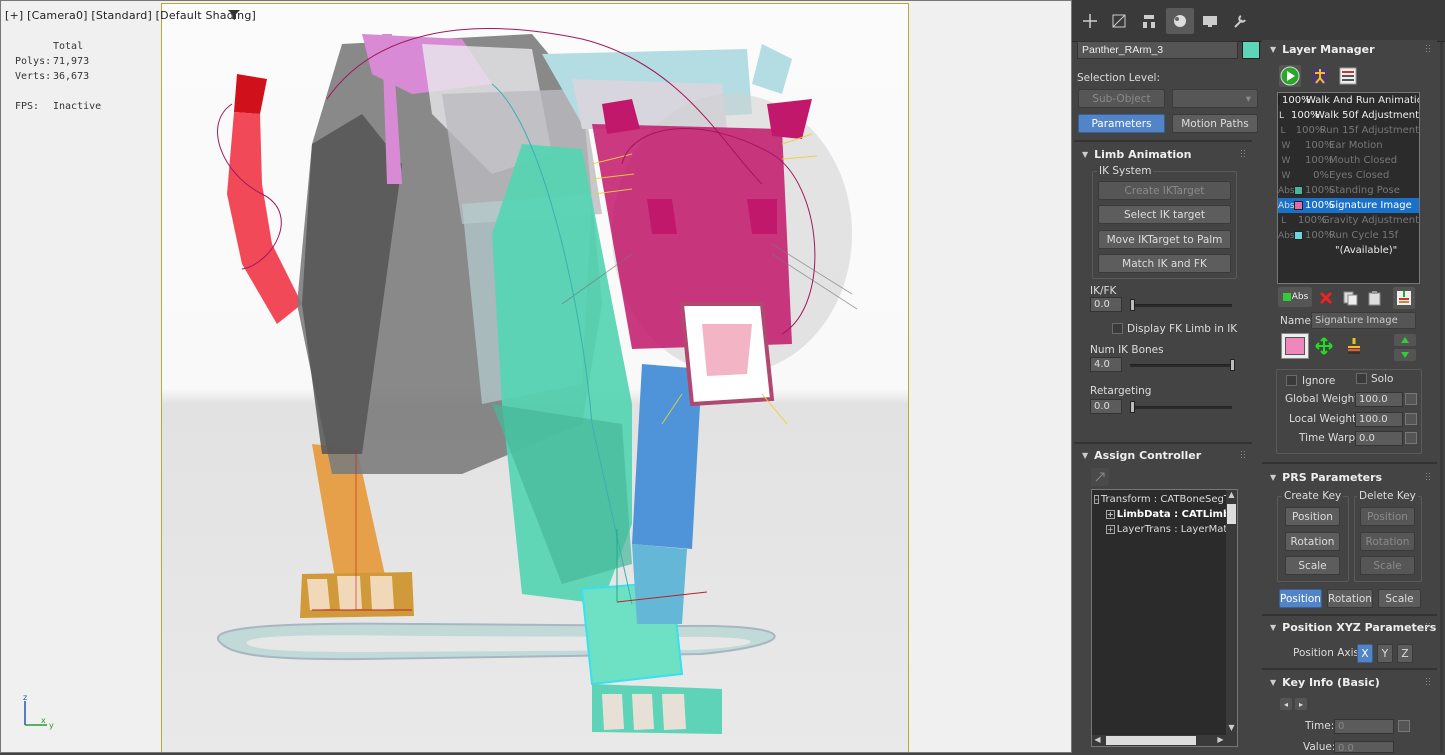 The height and width of the screenshot is (755, 1445). What do you see at coordinates (1387, 541) in the screenshot?
I see `delete-rotation-key-button: Rotation` at bounding box center [1387, 541].